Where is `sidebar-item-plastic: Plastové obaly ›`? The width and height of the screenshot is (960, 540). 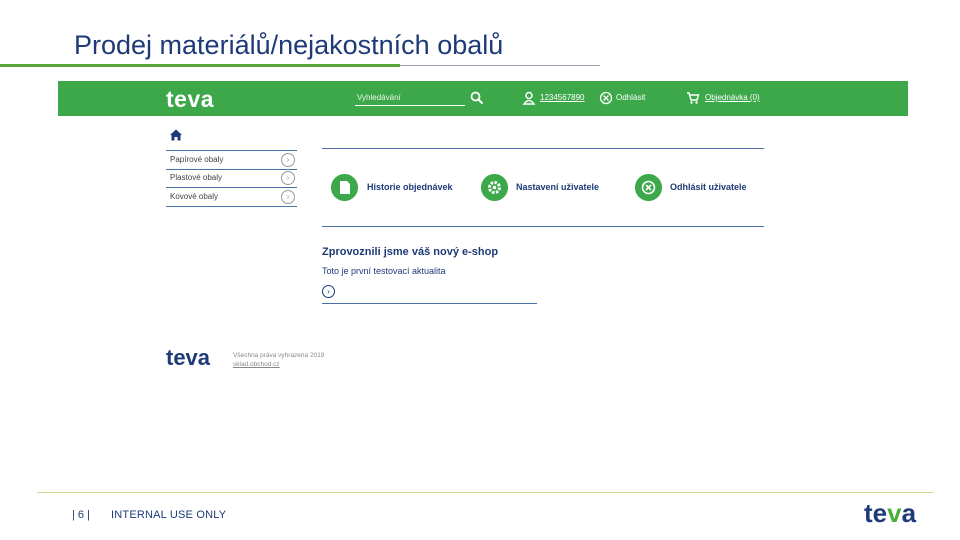
sidebar-item-plastic: Plastové obaly › is located at coordinates (231, 178).